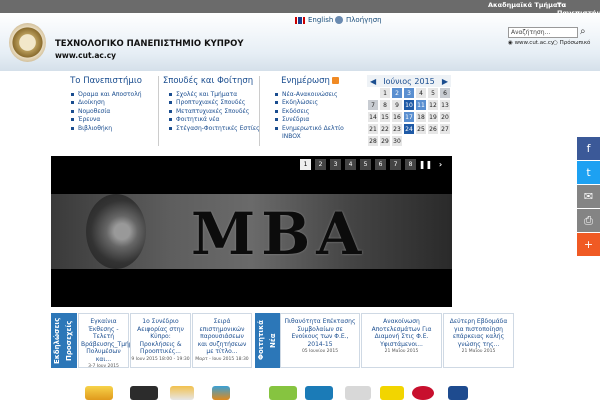 Image resolution: width=600 pixels, height=400 pixels. I want to click on calendar-day: 17, so click(409, 117).